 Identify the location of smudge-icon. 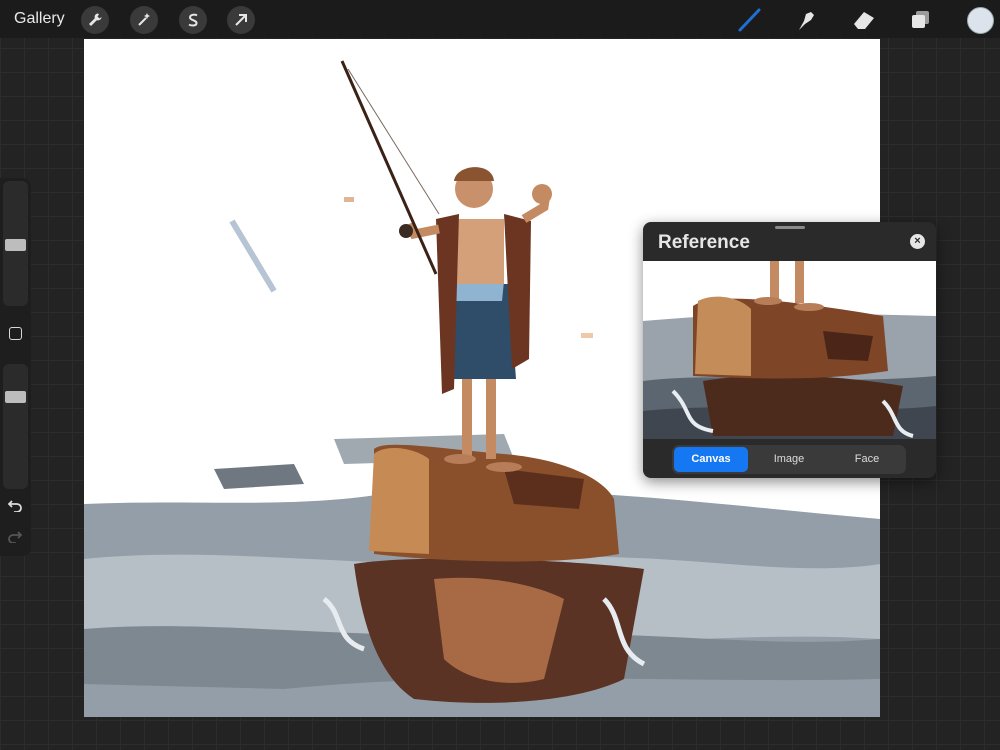
(807, 20).